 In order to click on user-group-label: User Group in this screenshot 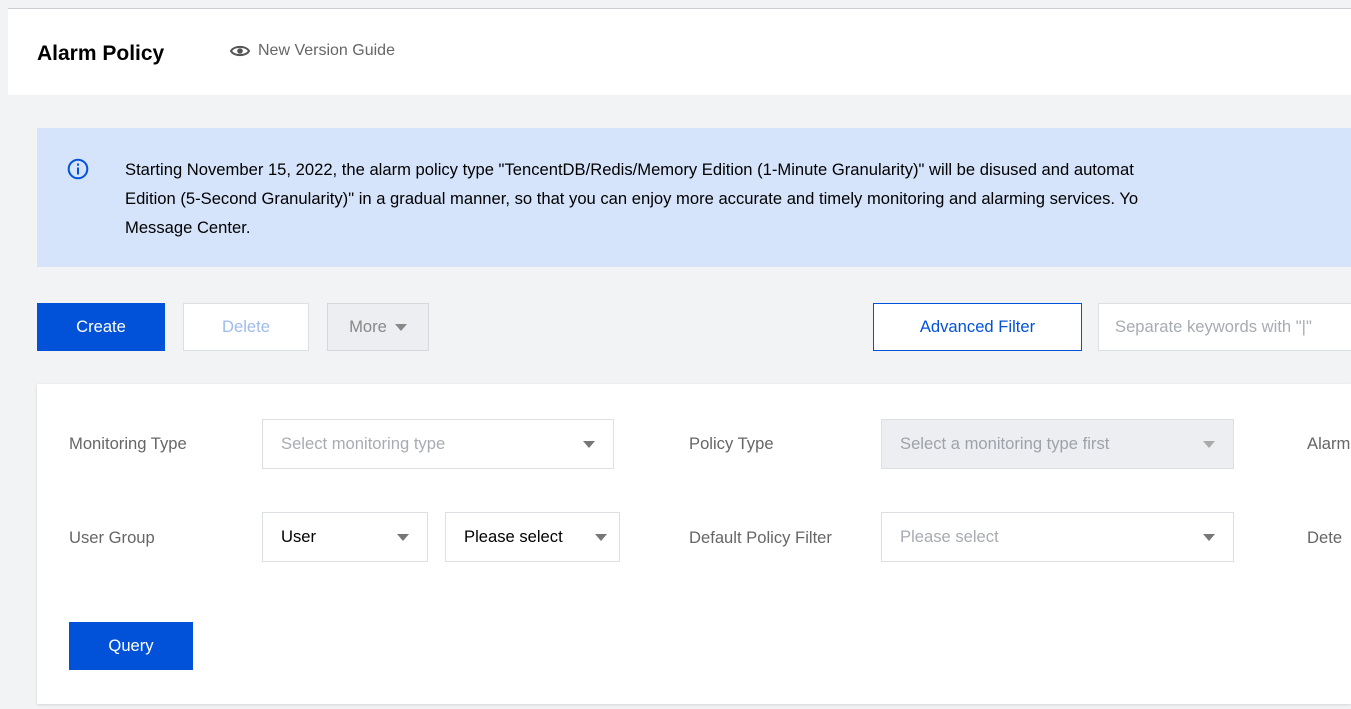, I will do `click(112, 537)`.